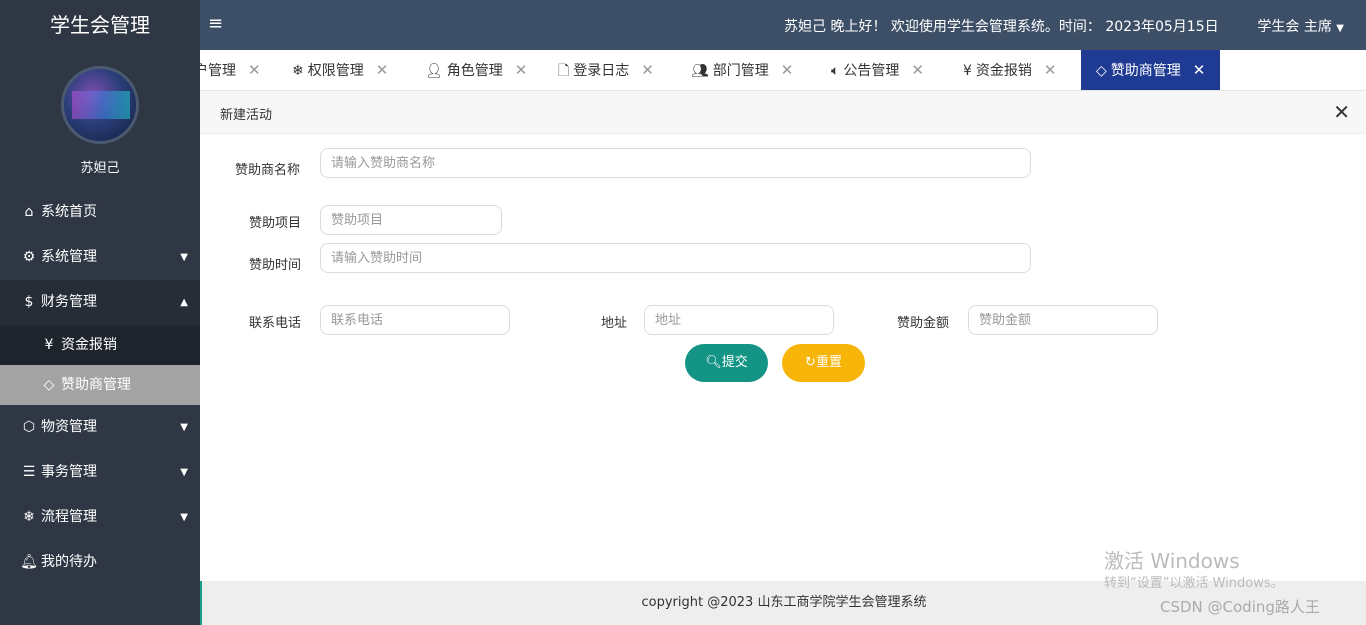 This screenshot has width=1366, height=625. Describe the element at coordinates (100, 472) in the screenshot. I see `sidebar-item-affairs: ☰ 事务管理 ▼` at that location.